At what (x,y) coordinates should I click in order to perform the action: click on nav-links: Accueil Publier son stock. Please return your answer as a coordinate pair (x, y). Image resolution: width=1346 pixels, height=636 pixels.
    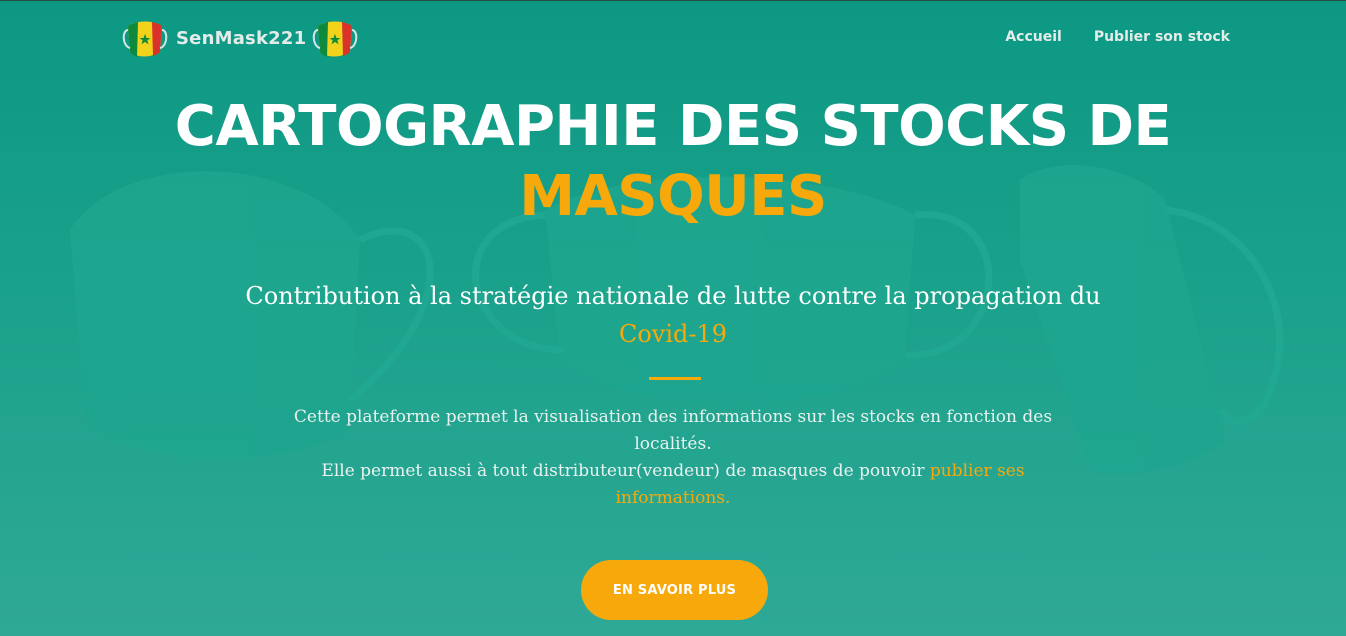
    Looking at the image, I should click on (1117, 37).